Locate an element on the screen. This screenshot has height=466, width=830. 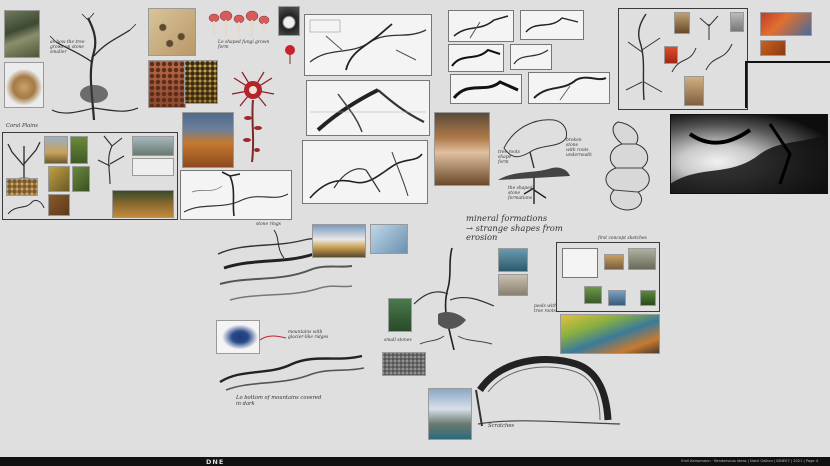
illustration-mushrooms is located at coordinates (239, 23).